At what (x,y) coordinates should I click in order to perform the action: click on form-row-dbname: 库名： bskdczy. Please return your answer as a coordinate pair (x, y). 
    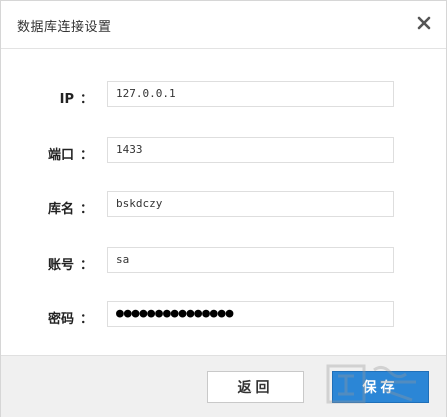
    Looking at the image, I should click on (223, 206).